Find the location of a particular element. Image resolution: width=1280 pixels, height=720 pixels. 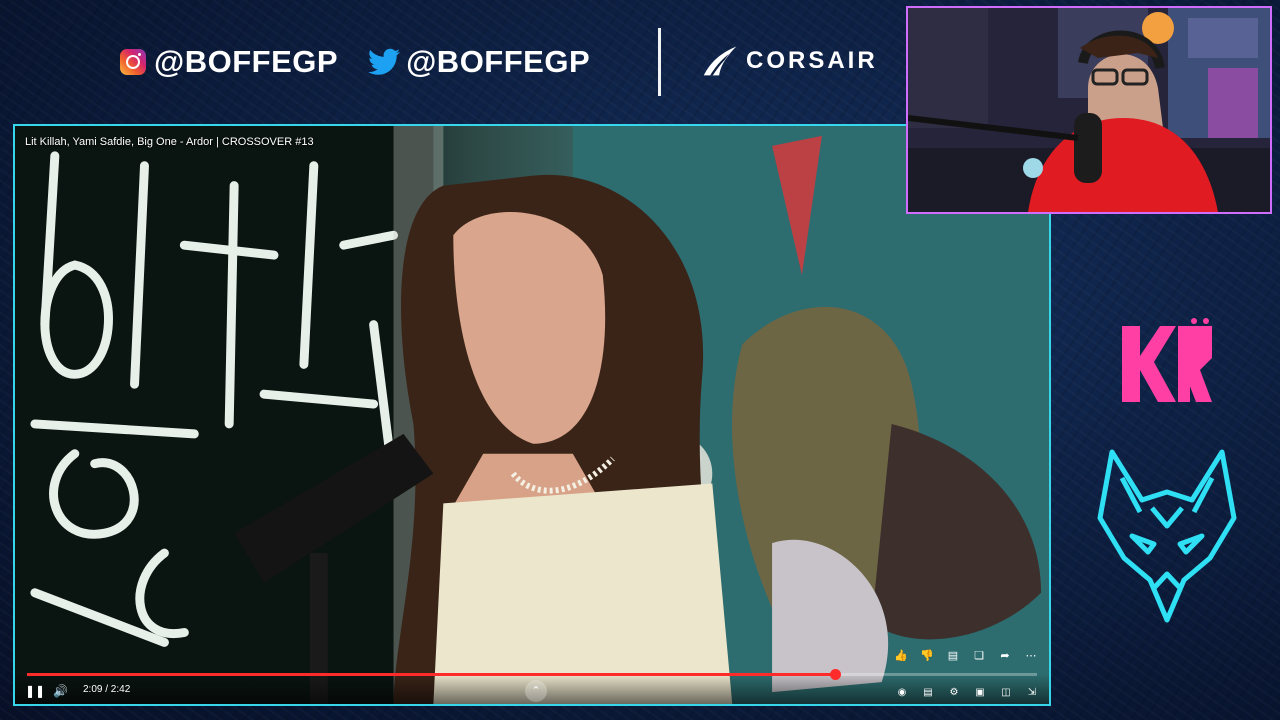

instagram-handle: @BOFFEGP is located at coordinates (246, 61).